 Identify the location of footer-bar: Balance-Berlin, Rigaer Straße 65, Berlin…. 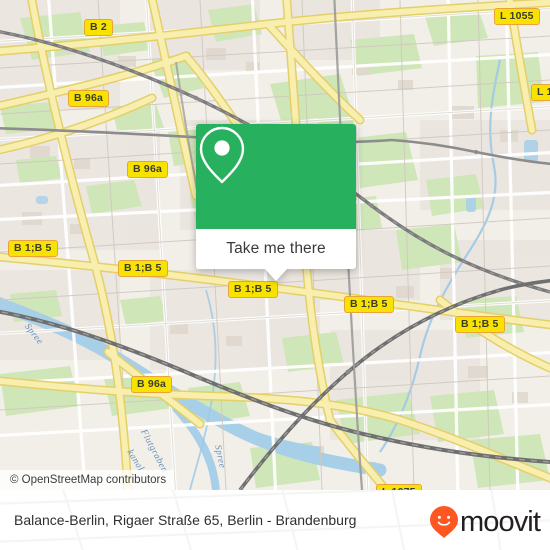
(275, 520).